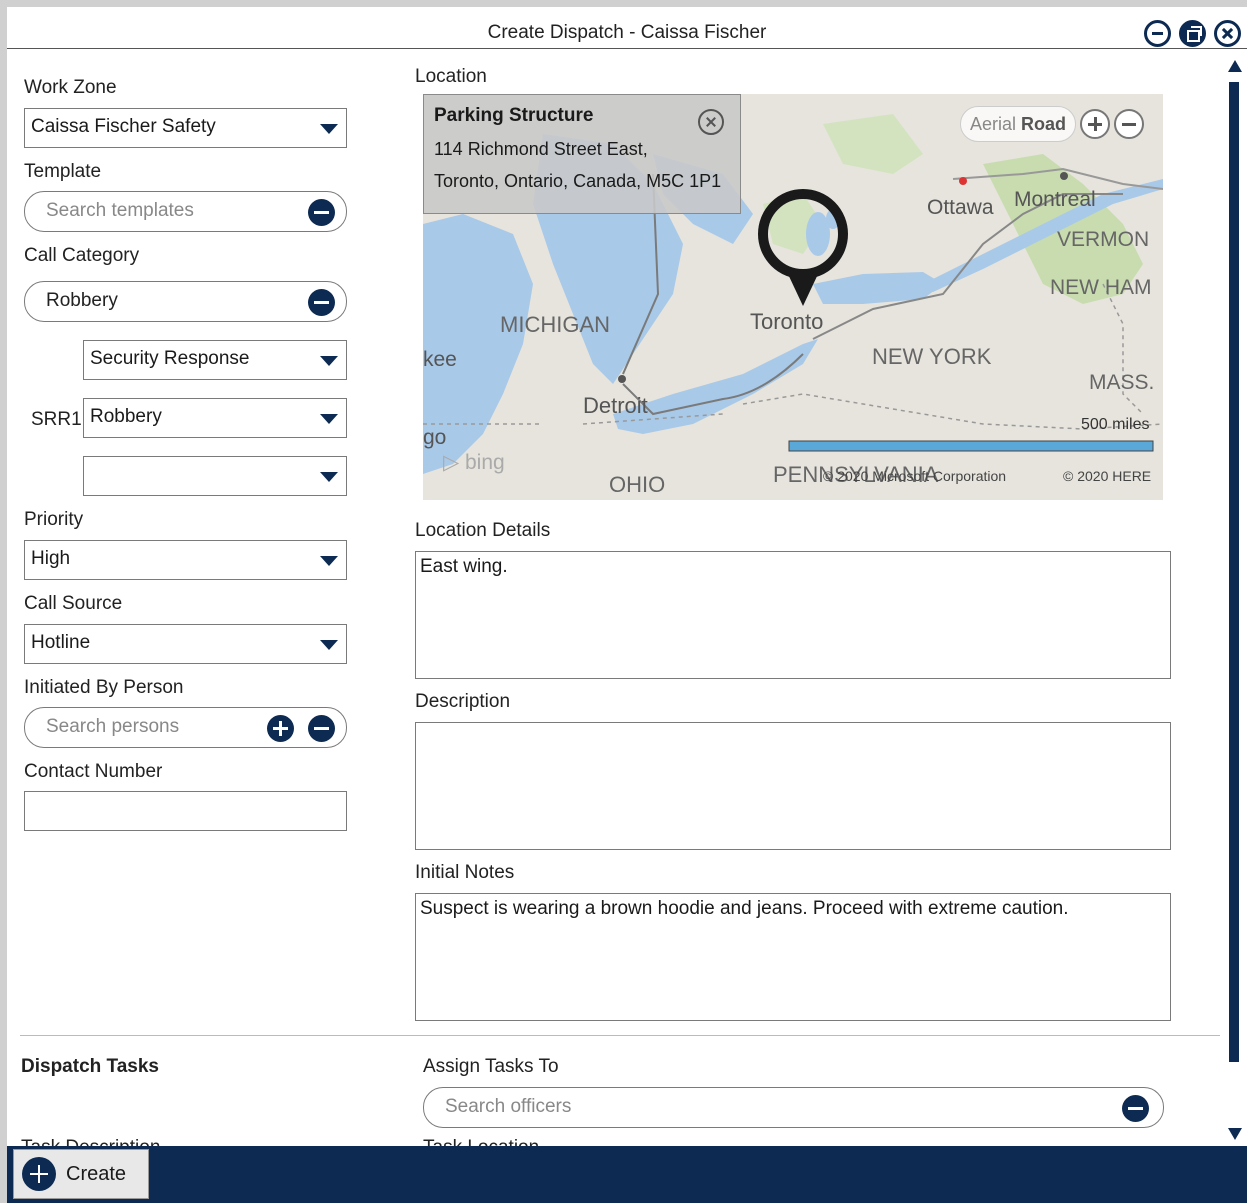 Image resolution: width=1247 pixels, height=1203 pixels. Describe the element at coordinates (82, 300) in the screenshot. I see `call-category-value: Robbery` at that location.